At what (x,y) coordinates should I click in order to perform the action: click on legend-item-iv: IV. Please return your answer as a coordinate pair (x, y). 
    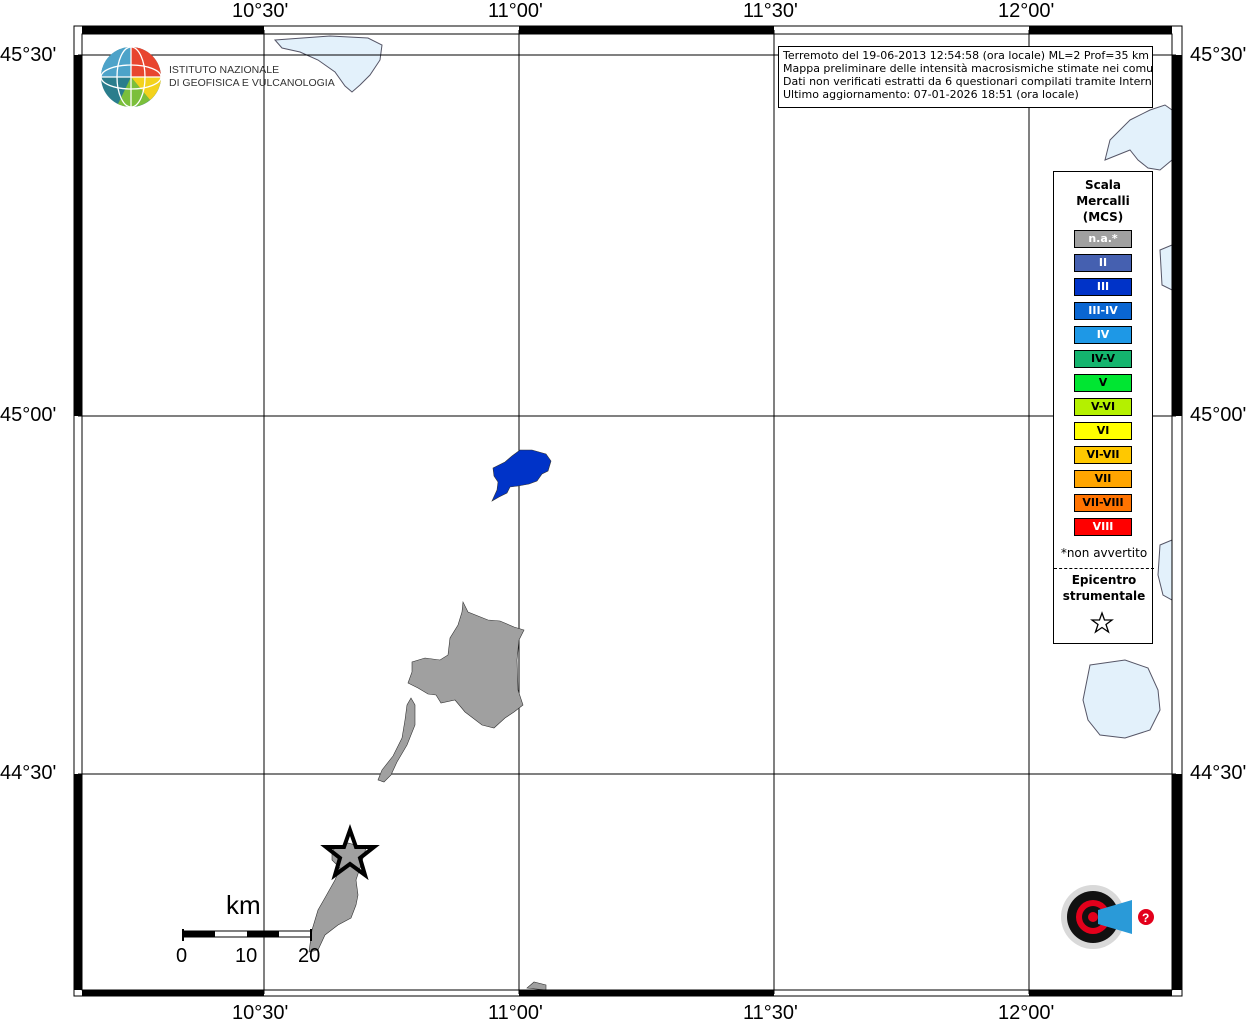
    Looking at the image, I should click on (1103, 335).